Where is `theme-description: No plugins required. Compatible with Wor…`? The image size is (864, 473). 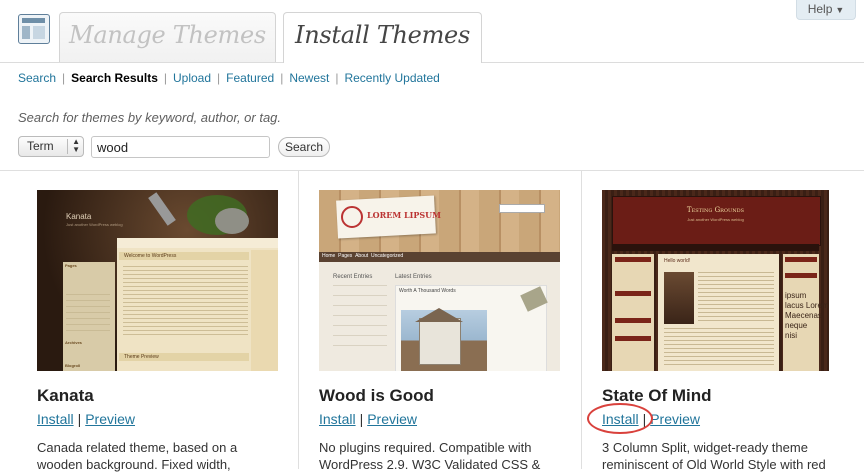 theme-description: No plugins required. Compatible with Wor… is located at coordinates (430, 456).